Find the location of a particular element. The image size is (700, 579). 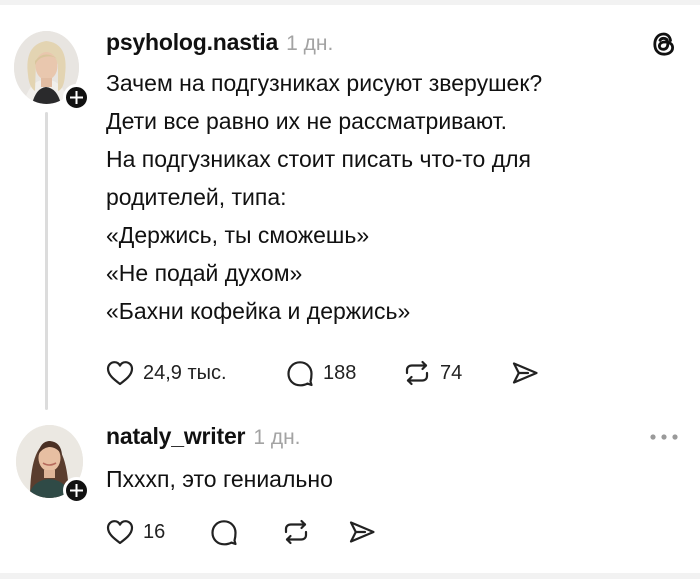

thread-line is located at coordinates (46, 261).